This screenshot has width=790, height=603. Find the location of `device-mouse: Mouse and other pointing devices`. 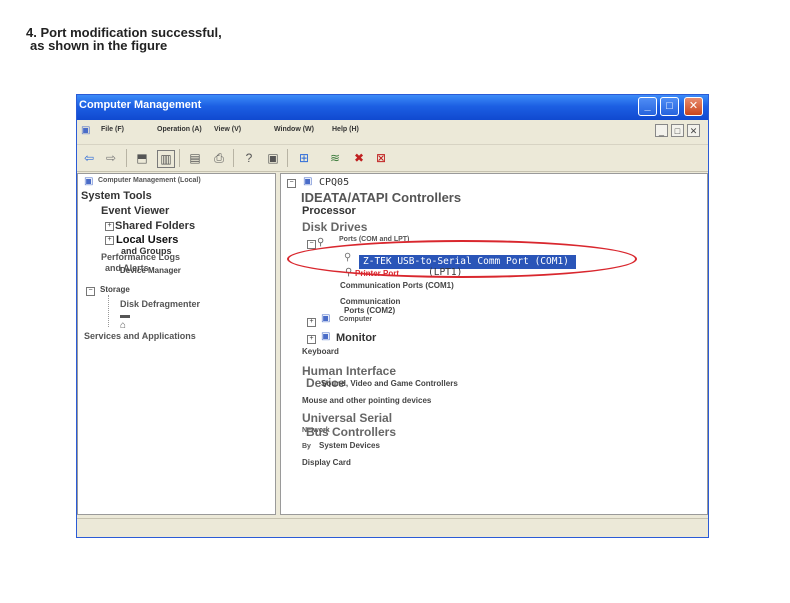

device-mouse: Mouse and other pointing devices is located at coordinates (366, 400).